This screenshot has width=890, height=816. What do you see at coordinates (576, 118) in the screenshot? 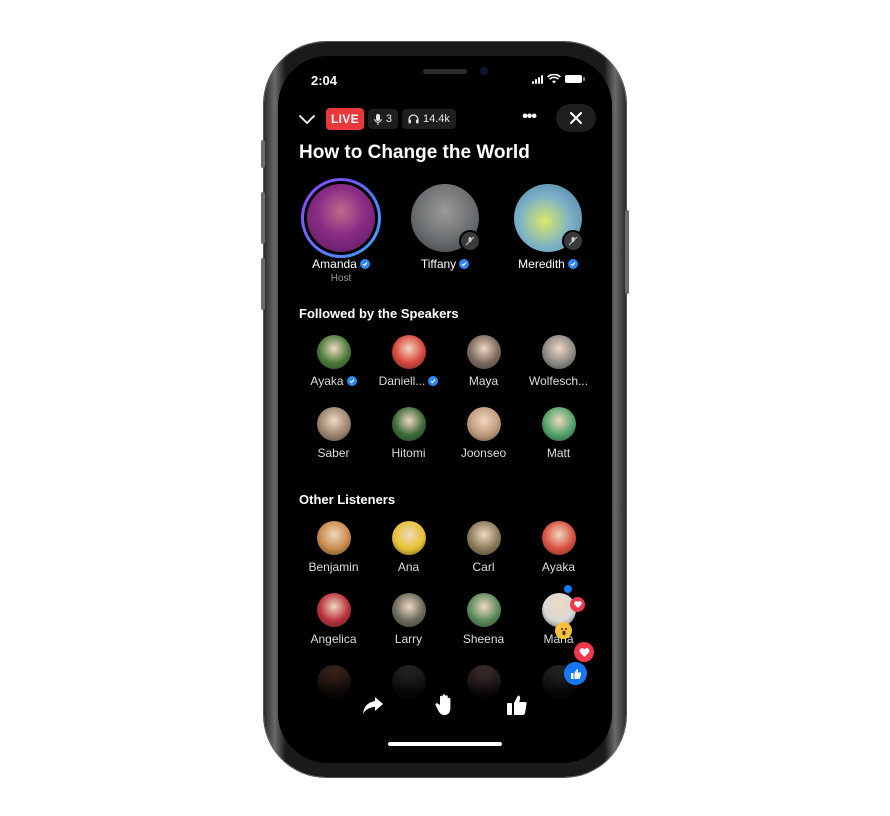
I see `close-button` at bounding box center [576, 118].